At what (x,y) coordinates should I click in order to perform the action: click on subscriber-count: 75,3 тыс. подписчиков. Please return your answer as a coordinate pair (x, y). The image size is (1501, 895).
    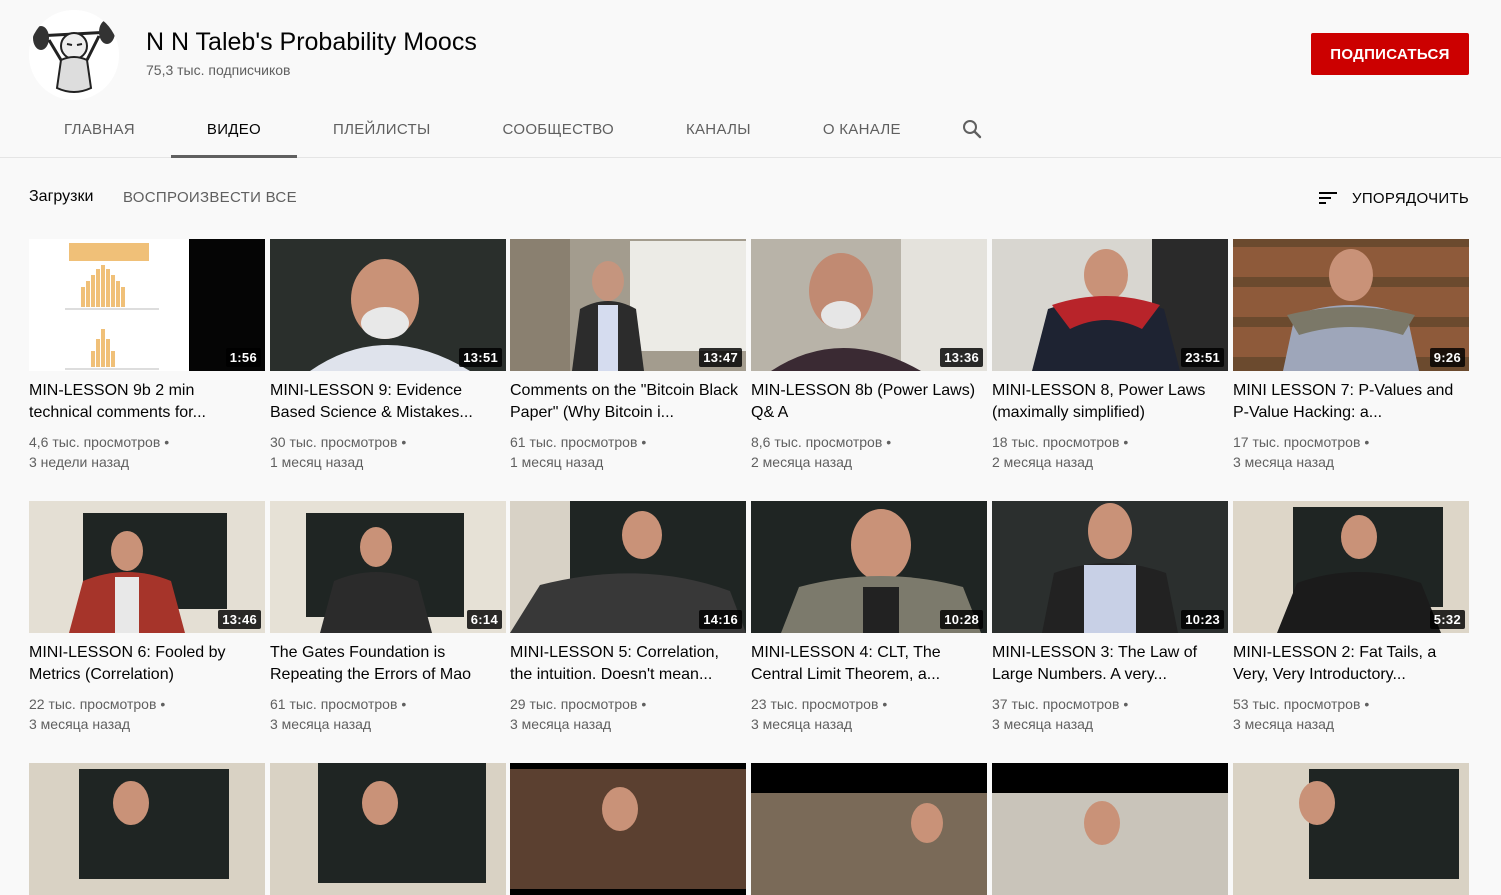
    Looking at the image, I should click on (218, 70).